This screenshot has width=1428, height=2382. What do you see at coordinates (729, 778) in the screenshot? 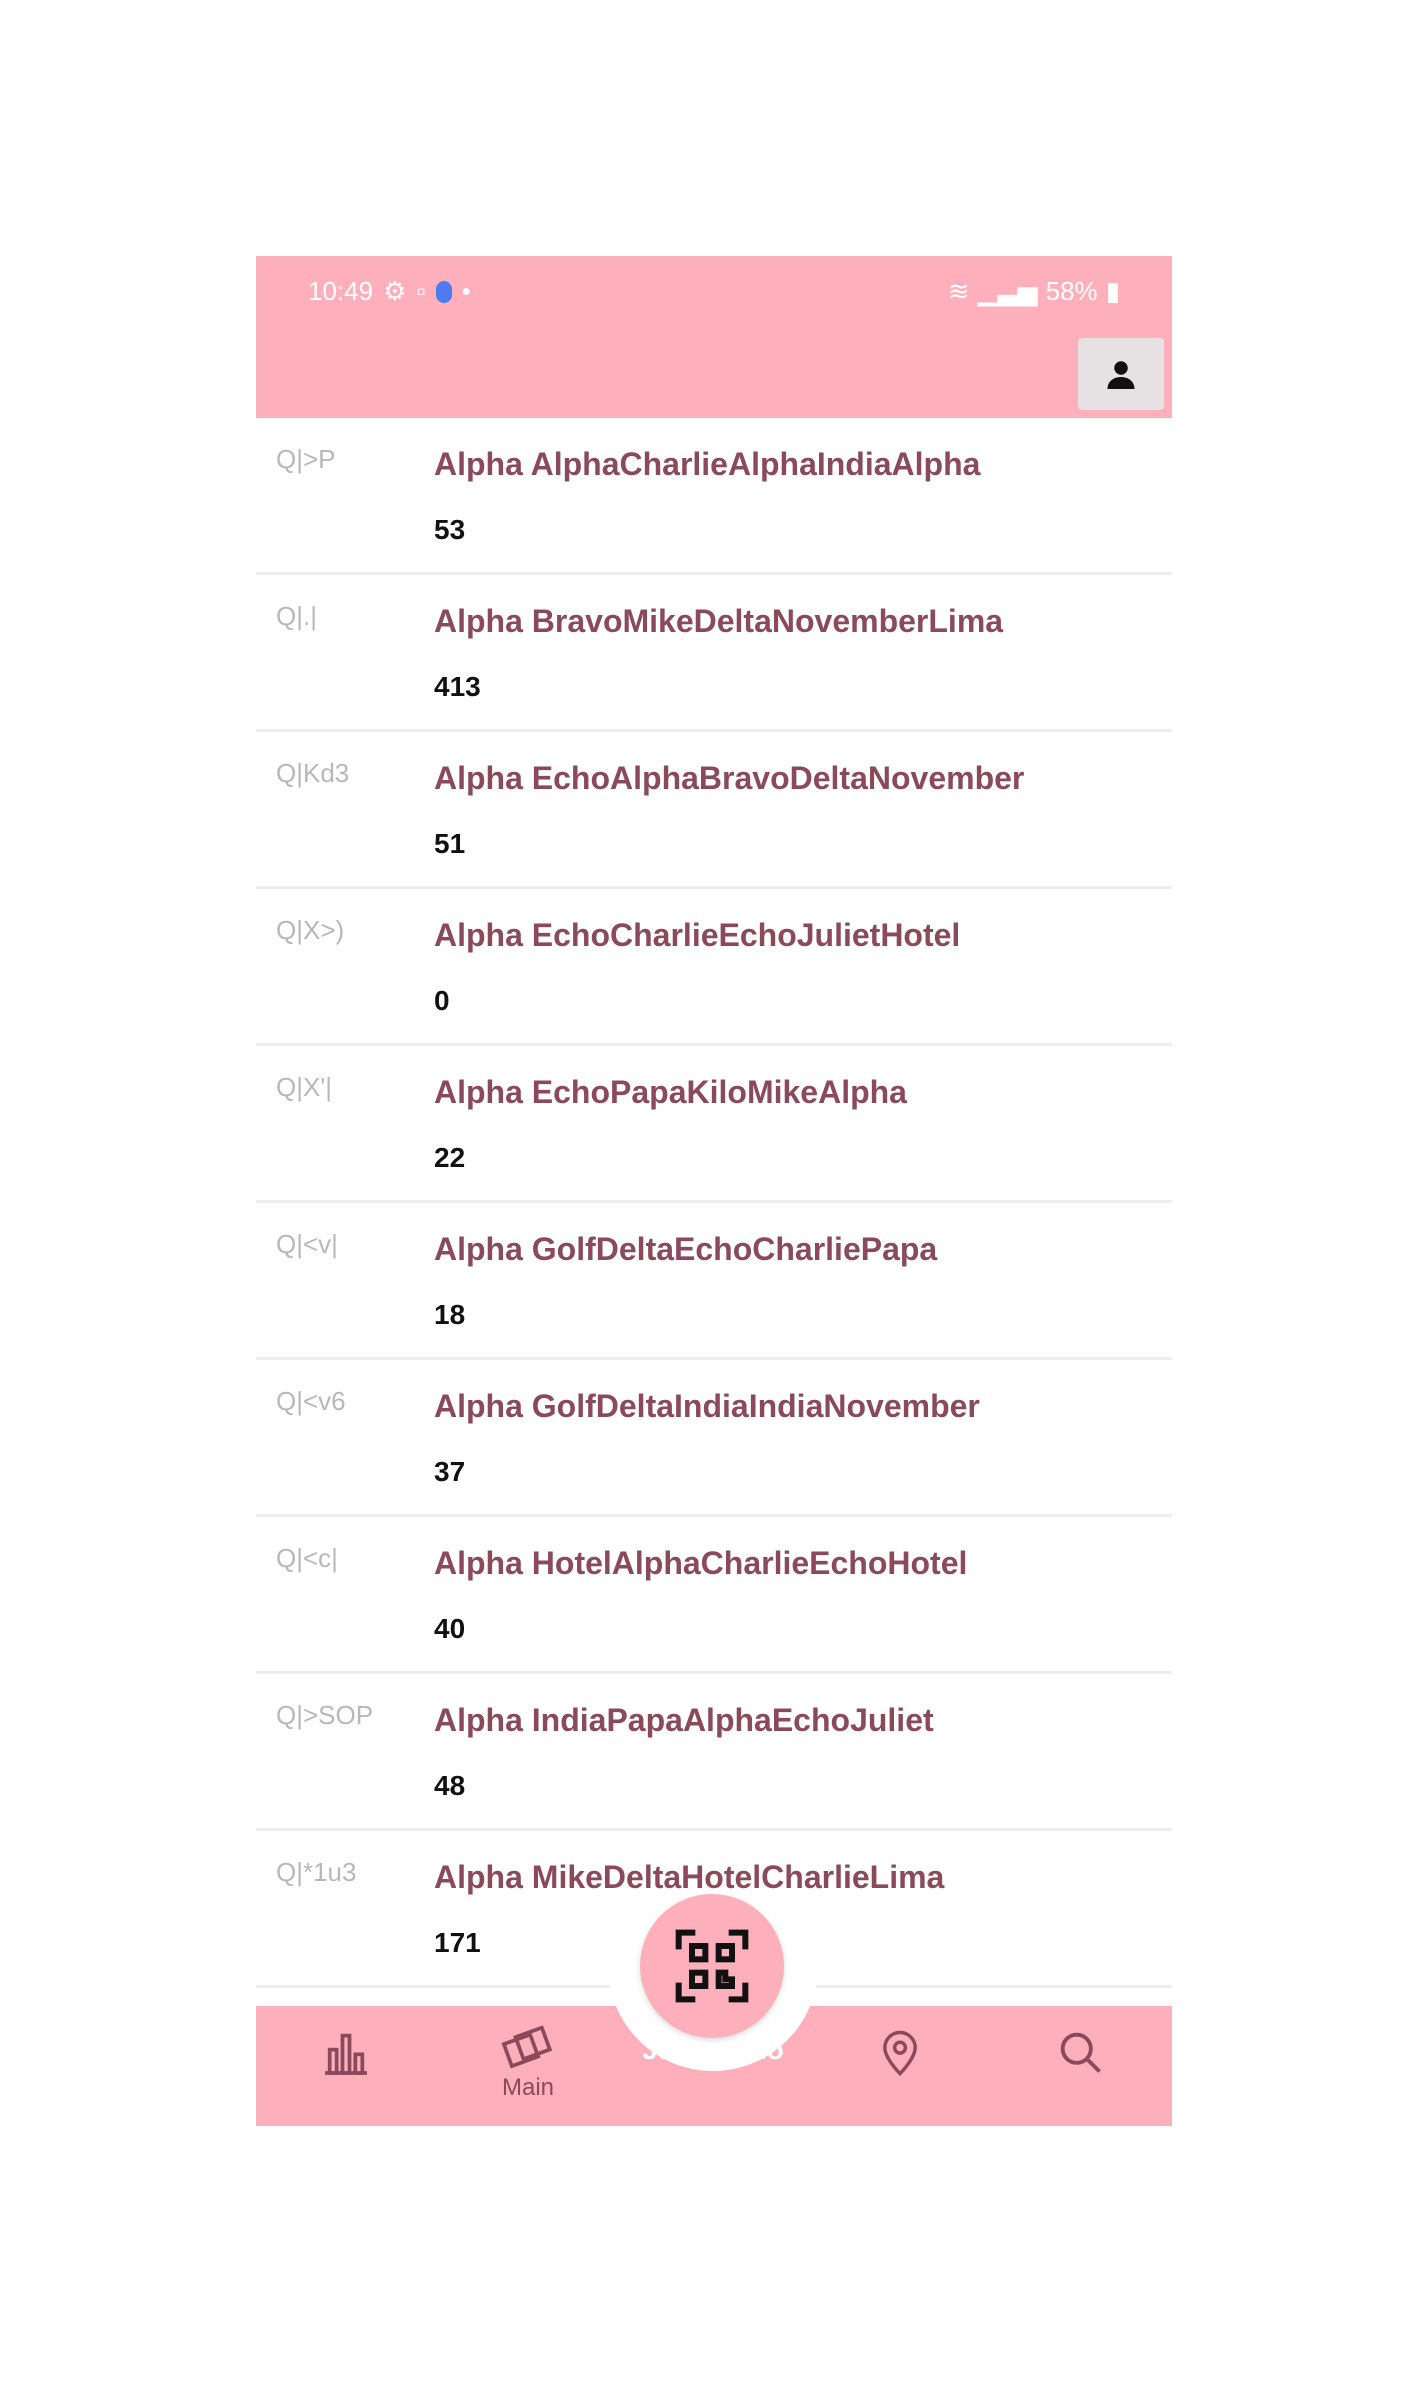
I see `item-name: Alpha EchoAlphaBravoDeltaNovember` at bounding box center [729, 778].